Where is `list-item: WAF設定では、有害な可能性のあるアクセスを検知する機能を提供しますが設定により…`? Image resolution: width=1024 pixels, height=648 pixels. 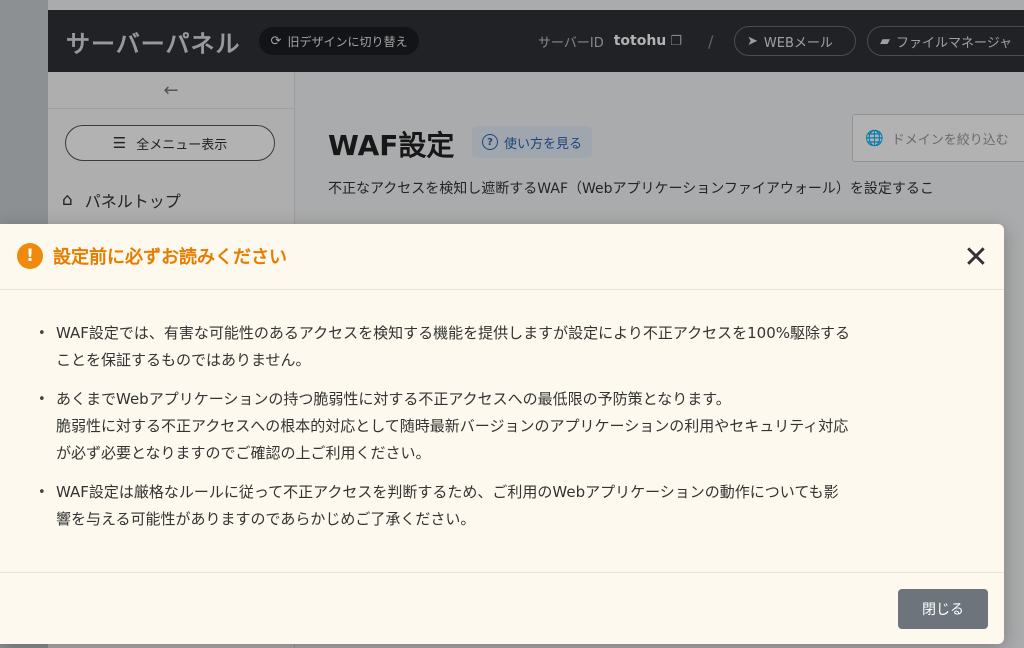
list-item: WAF設定では、有害な可能性のあるアクセスを検知する機能を提供しますが設定により… is located at coordinates (508, 347).